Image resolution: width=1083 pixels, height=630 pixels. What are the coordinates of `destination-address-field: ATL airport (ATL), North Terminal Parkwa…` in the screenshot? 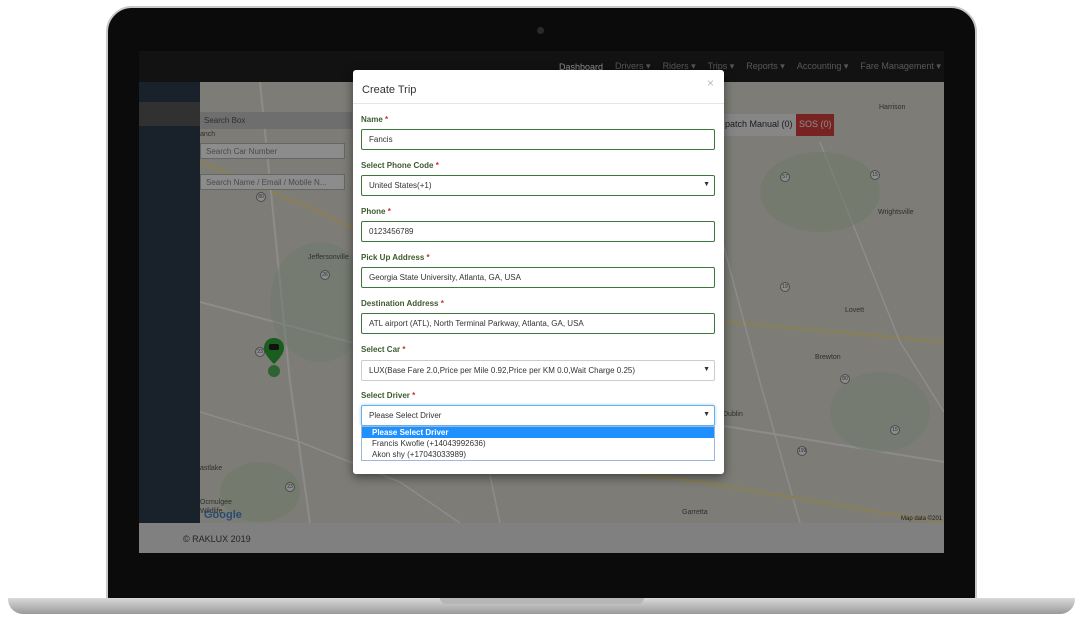 It's located at (538, 323).